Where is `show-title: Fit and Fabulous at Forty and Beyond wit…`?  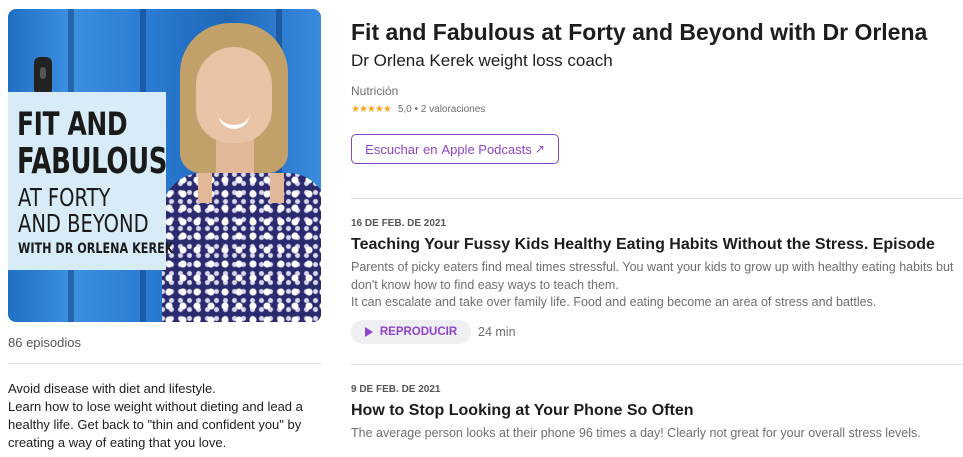
show-title: Fit and Fabulous at Forty and Beyond wit… is located at coordinates (639, 32).